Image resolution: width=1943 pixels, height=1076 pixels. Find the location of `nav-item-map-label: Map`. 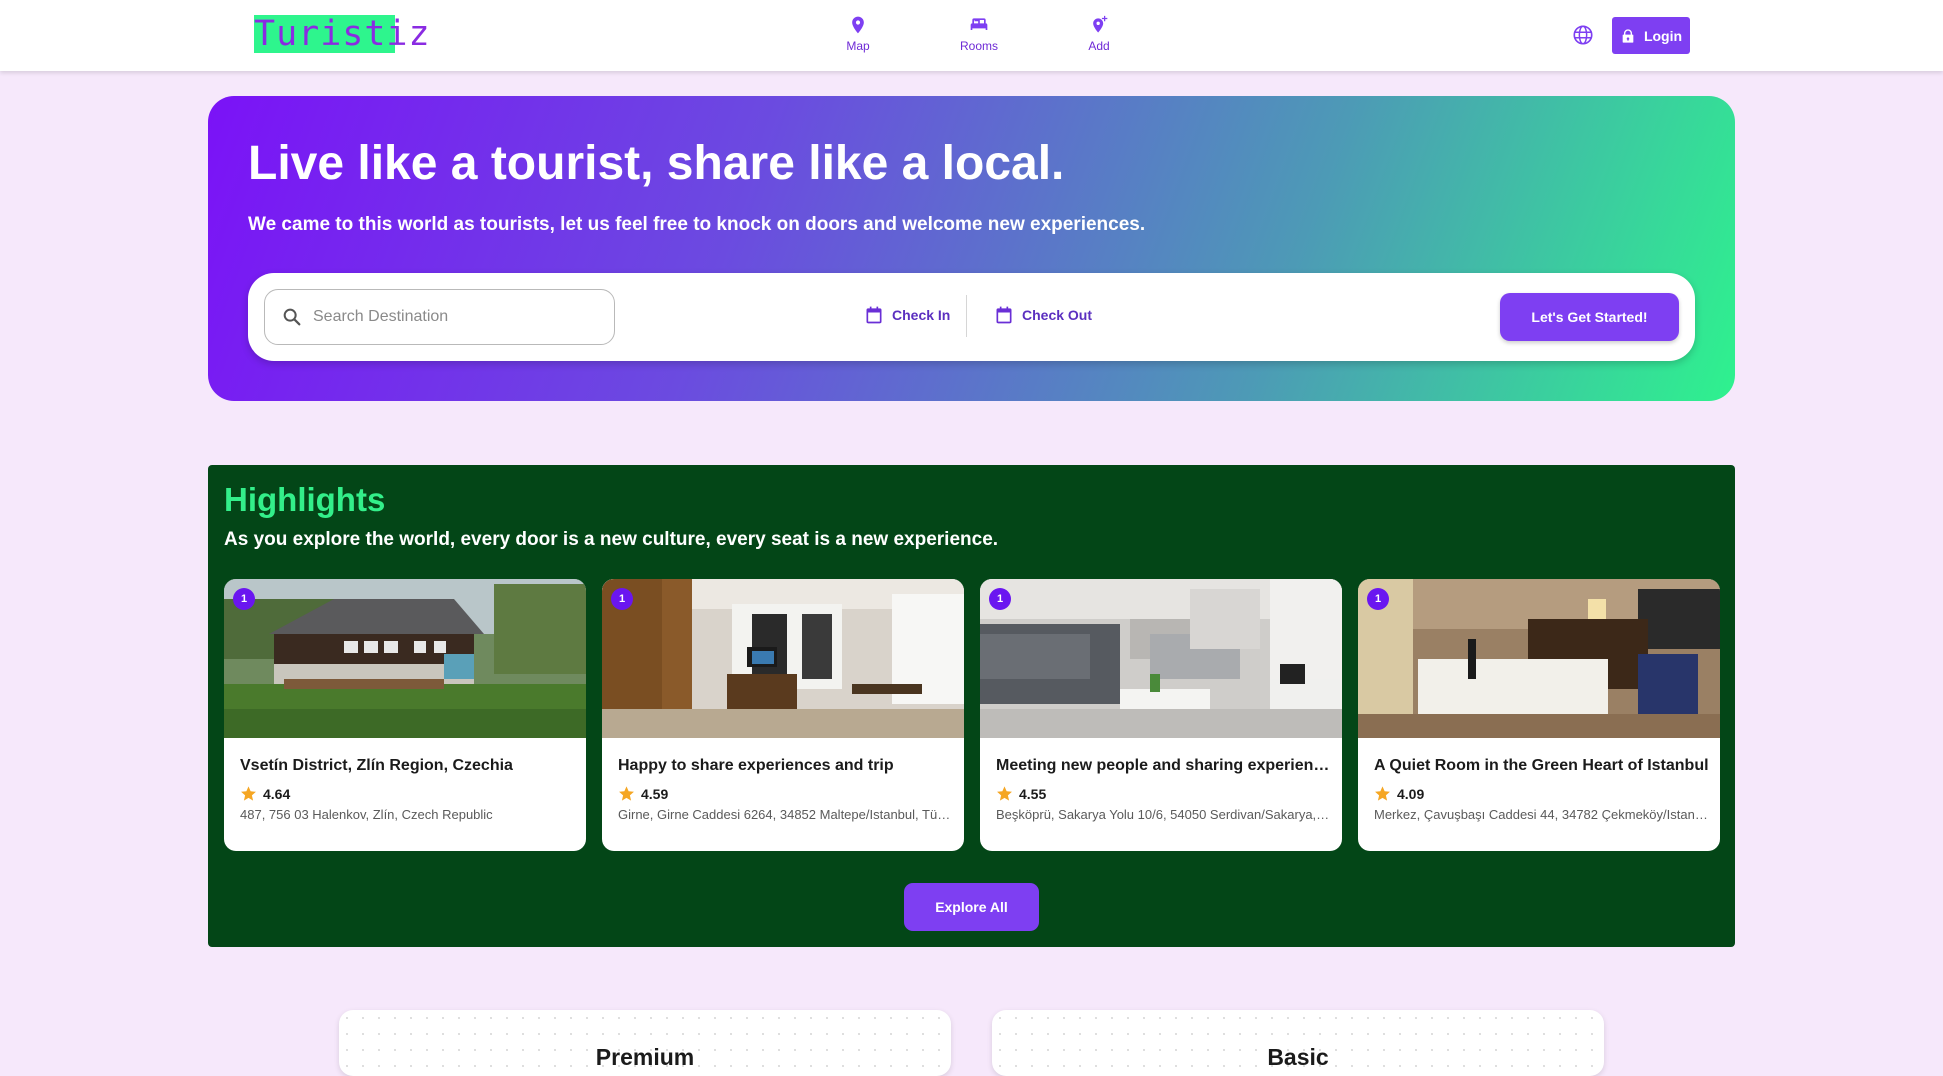

nav-item-map-label: Map is located at coordinates (858, 46).